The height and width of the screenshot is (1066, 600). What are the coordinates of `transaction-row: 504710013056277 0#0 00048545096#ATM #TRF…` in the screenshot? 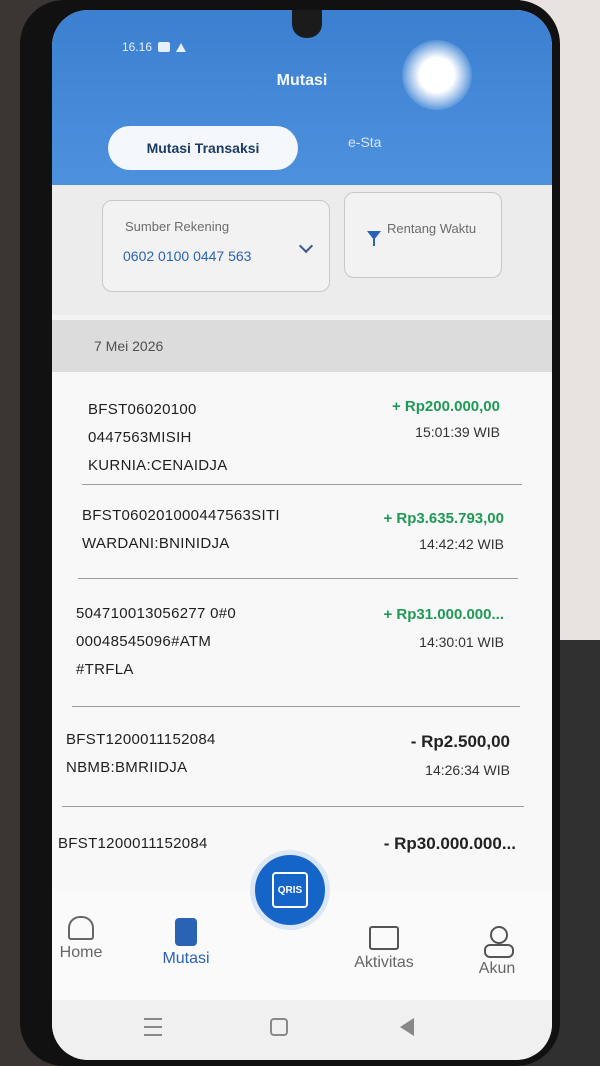 It's located at (302, 646).